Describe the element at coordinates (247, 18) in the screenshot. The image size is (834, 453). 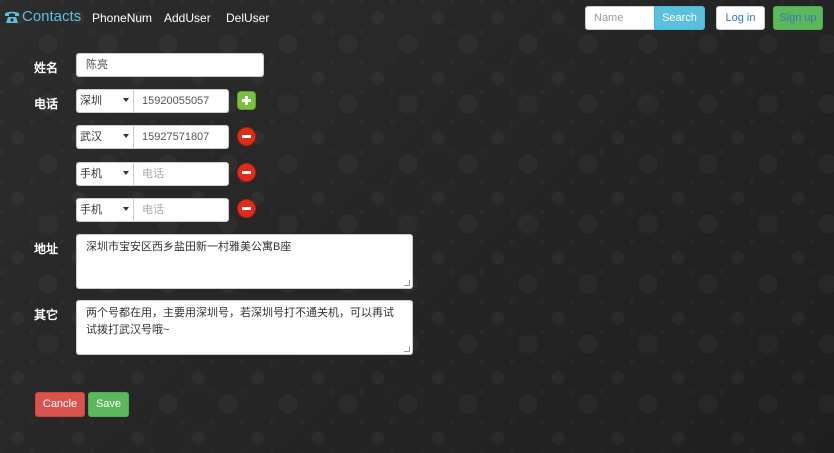
I see `nav-link-deluser: DelUser` at that location.